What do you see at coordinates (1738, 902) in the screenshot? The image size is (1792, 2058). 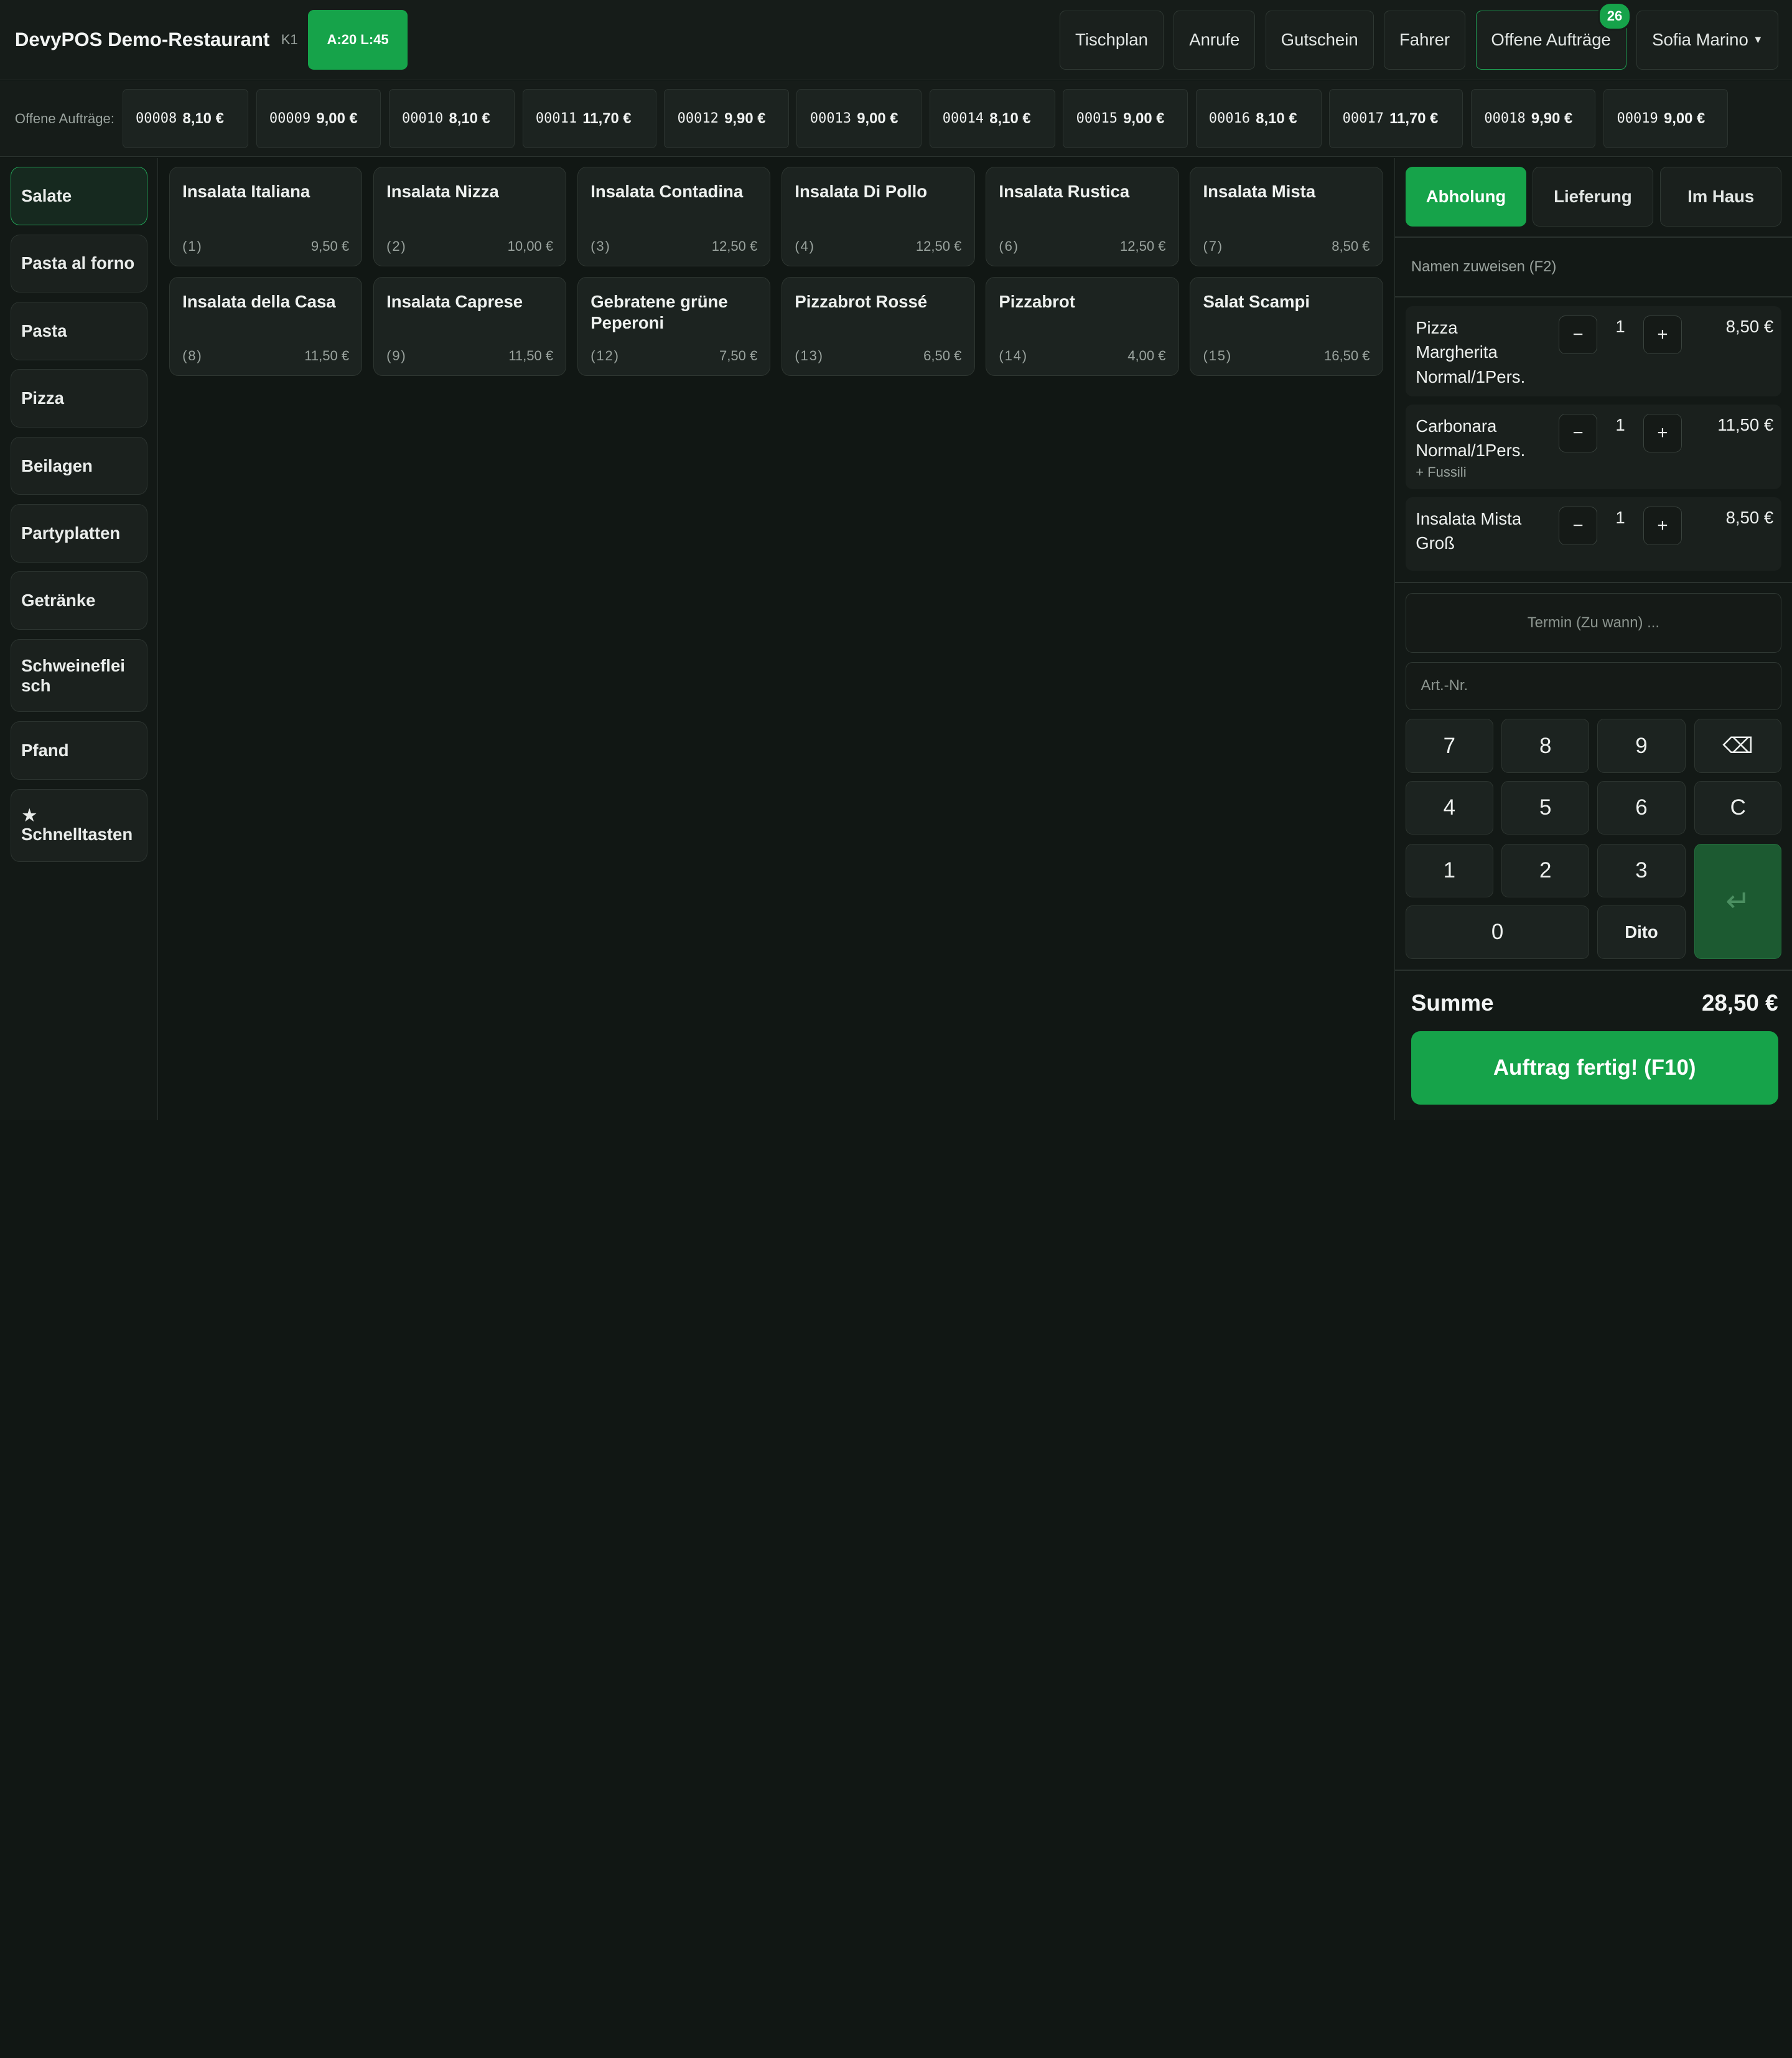 I see `enter-button: ↵` at bounding box center [1738, 902].